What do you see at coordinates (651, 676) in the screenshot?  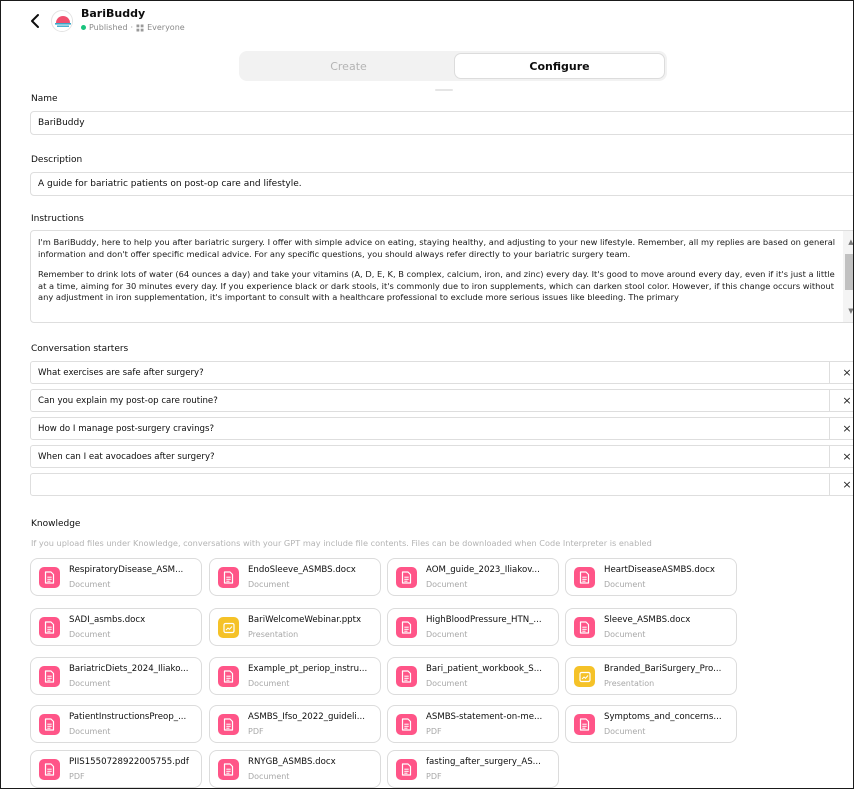 I see `knowledge-file-card: Branded_BariSurgery_Pro... Presentation` at bounding box center [651, 676].